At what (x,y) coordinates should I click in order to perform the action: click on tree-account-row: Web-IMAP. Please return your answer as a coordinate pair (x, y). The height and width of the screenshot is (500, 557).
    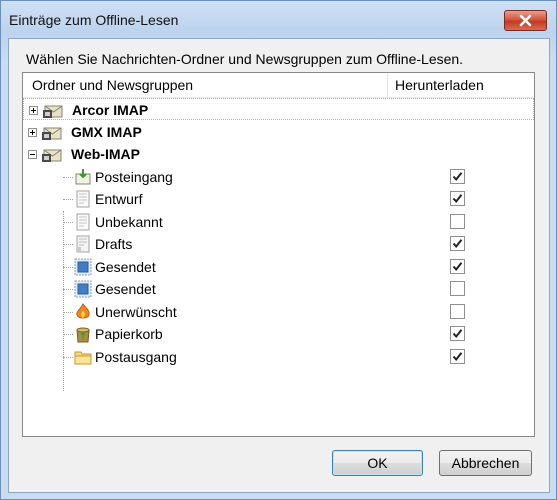
    Looking at the image, I should click on (278, 154).